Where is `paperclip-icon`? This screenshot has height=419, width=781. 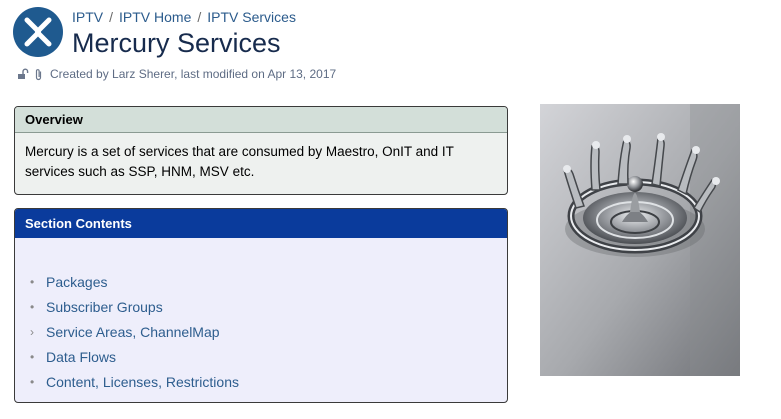 paperclip-icon is located at coordinates (38, 74).